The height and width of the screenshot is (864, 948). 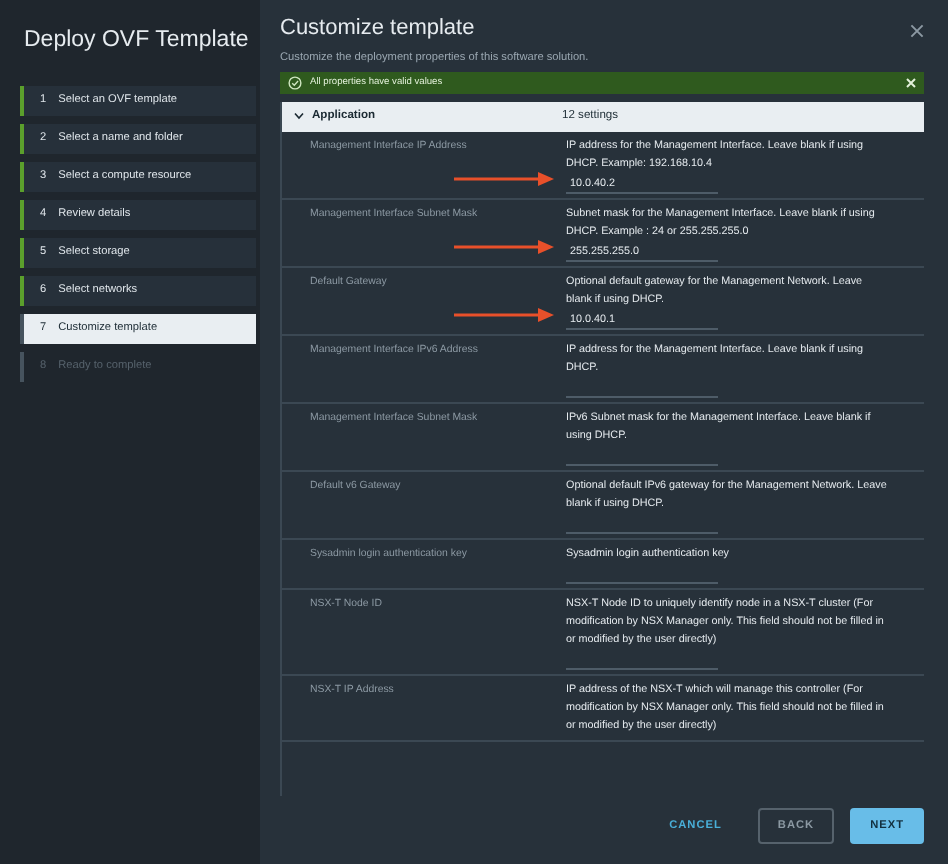 I want to click on chevron-icon, so click(x=299, y=116).